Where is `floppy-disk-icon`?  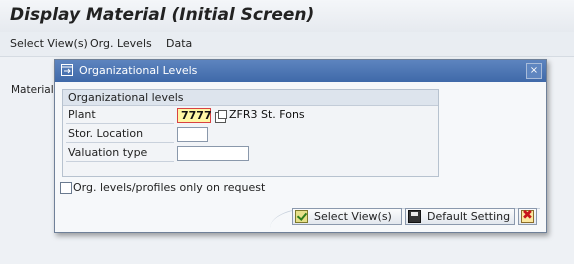 floppy-disk-icon is located at coordinates (414, 216).